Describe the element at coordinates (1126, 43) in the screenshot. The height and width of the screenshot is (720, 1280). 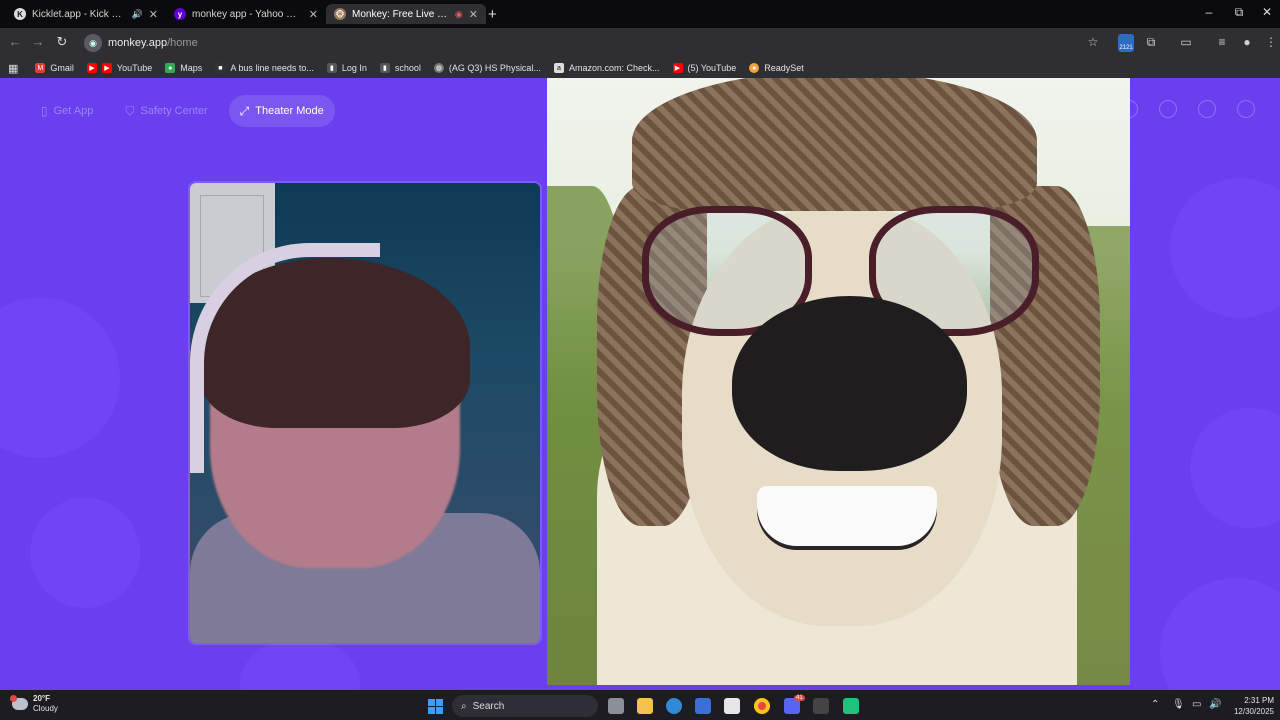
I see `extension-2121-icon: 2121` at that location.